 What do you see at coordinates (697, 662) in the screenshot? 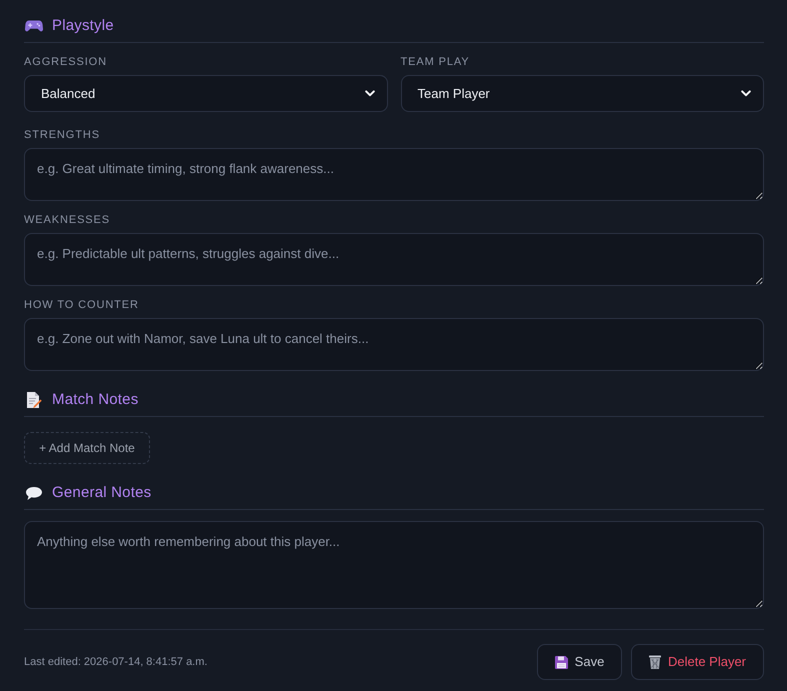
I see `delete-button: Delete Player` at bounding box center [697, 662].